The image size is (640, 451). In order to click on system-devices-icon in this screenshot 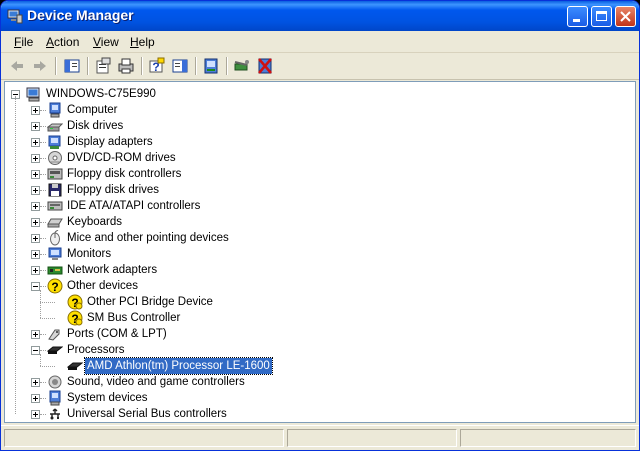, I will do `click(55, 398)`.